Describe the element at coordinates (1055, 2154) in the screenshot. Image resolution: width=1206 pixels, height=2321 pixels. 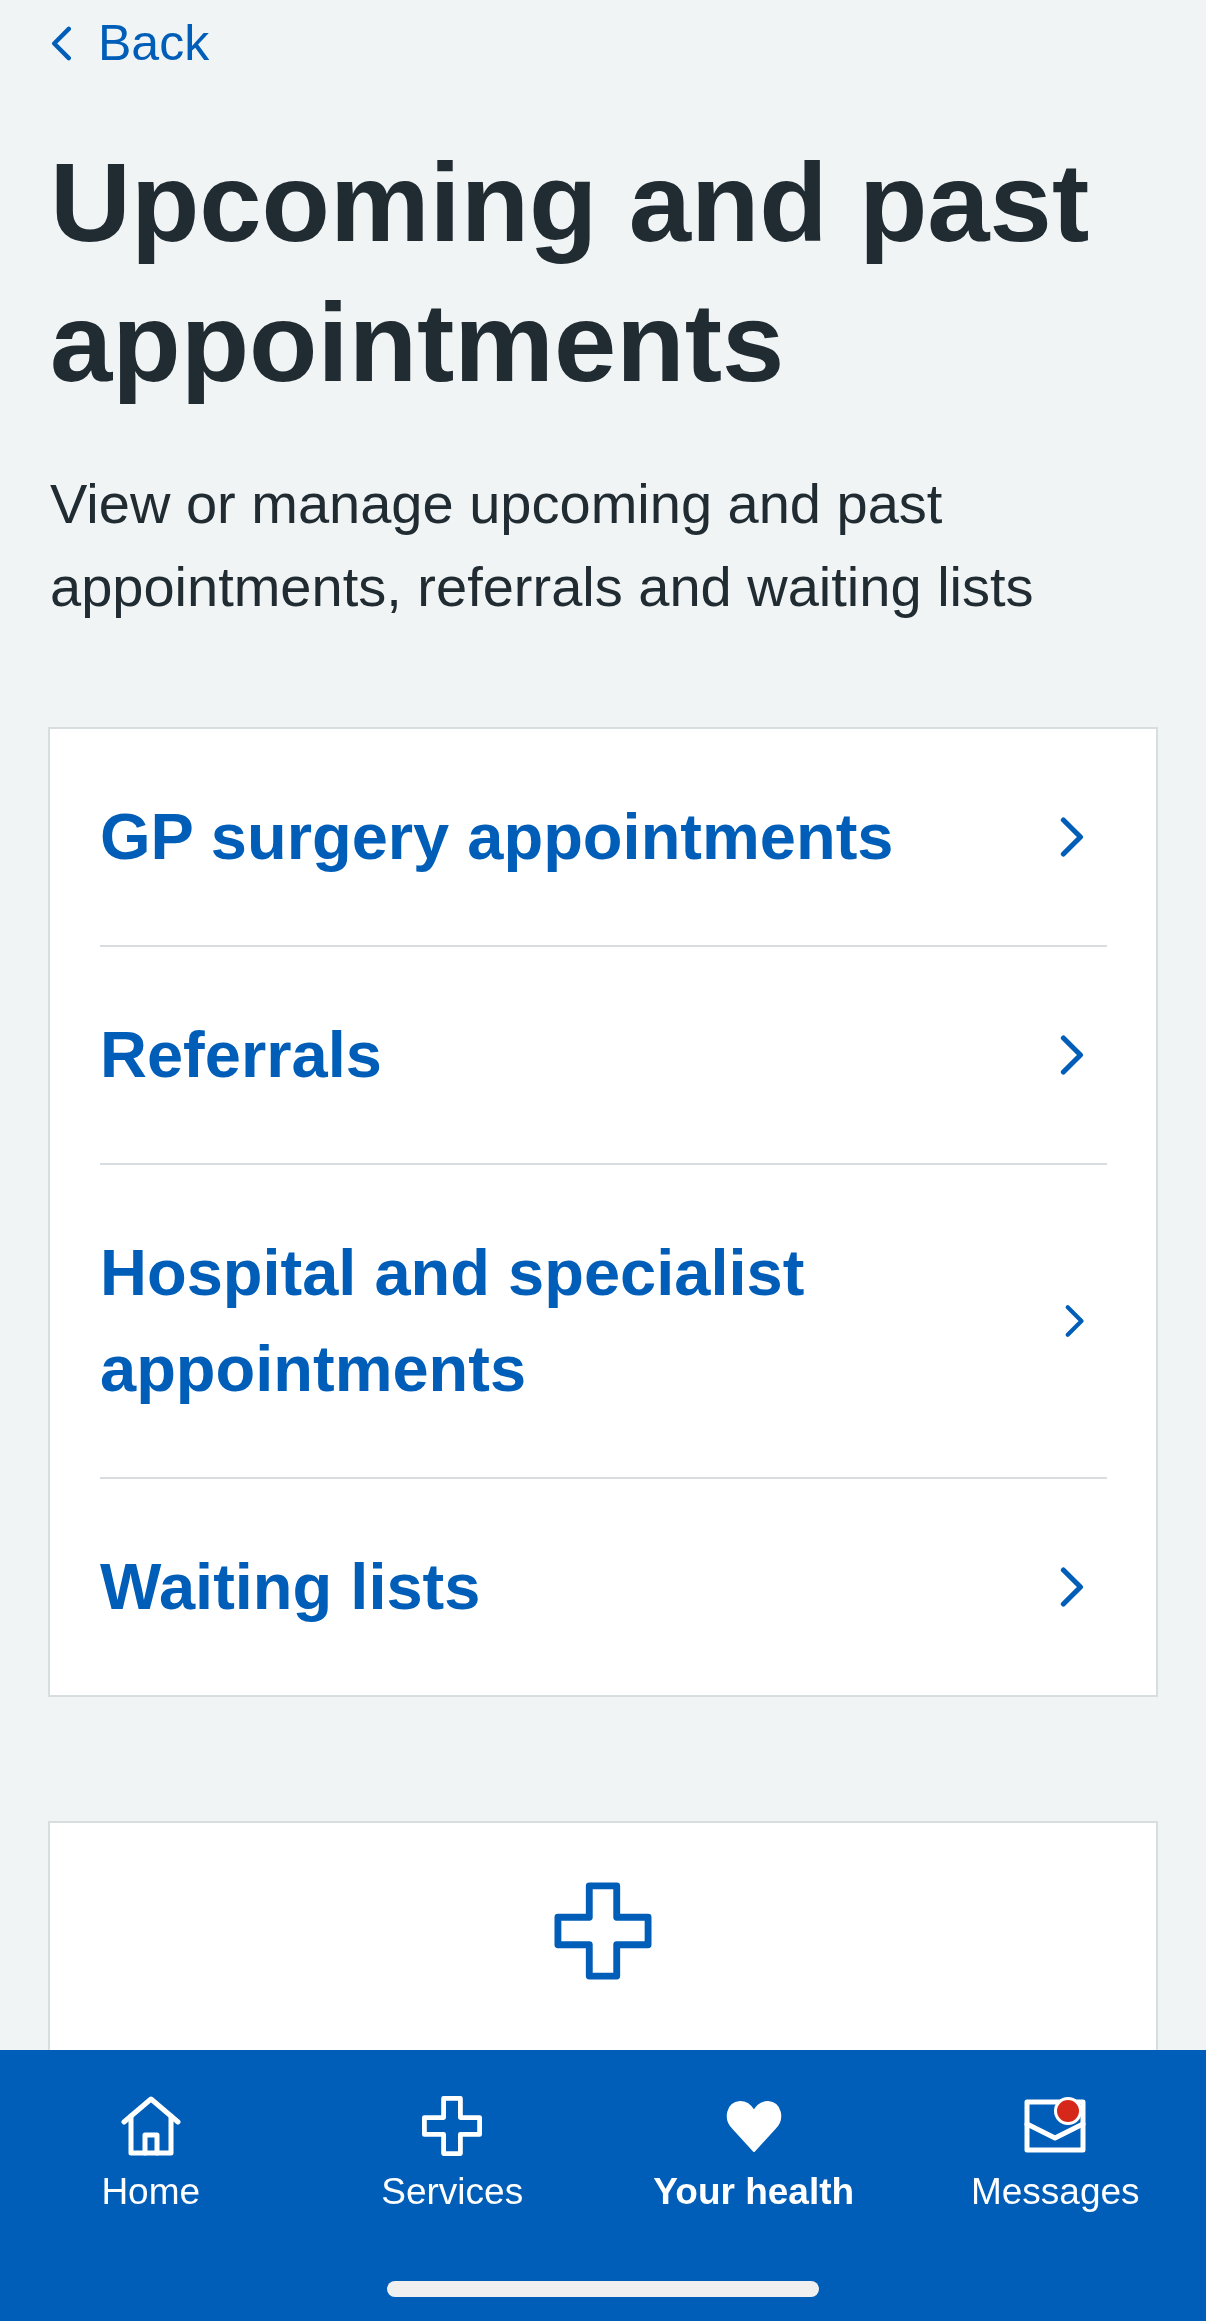
I see `nav-tab: Messages` at that location.